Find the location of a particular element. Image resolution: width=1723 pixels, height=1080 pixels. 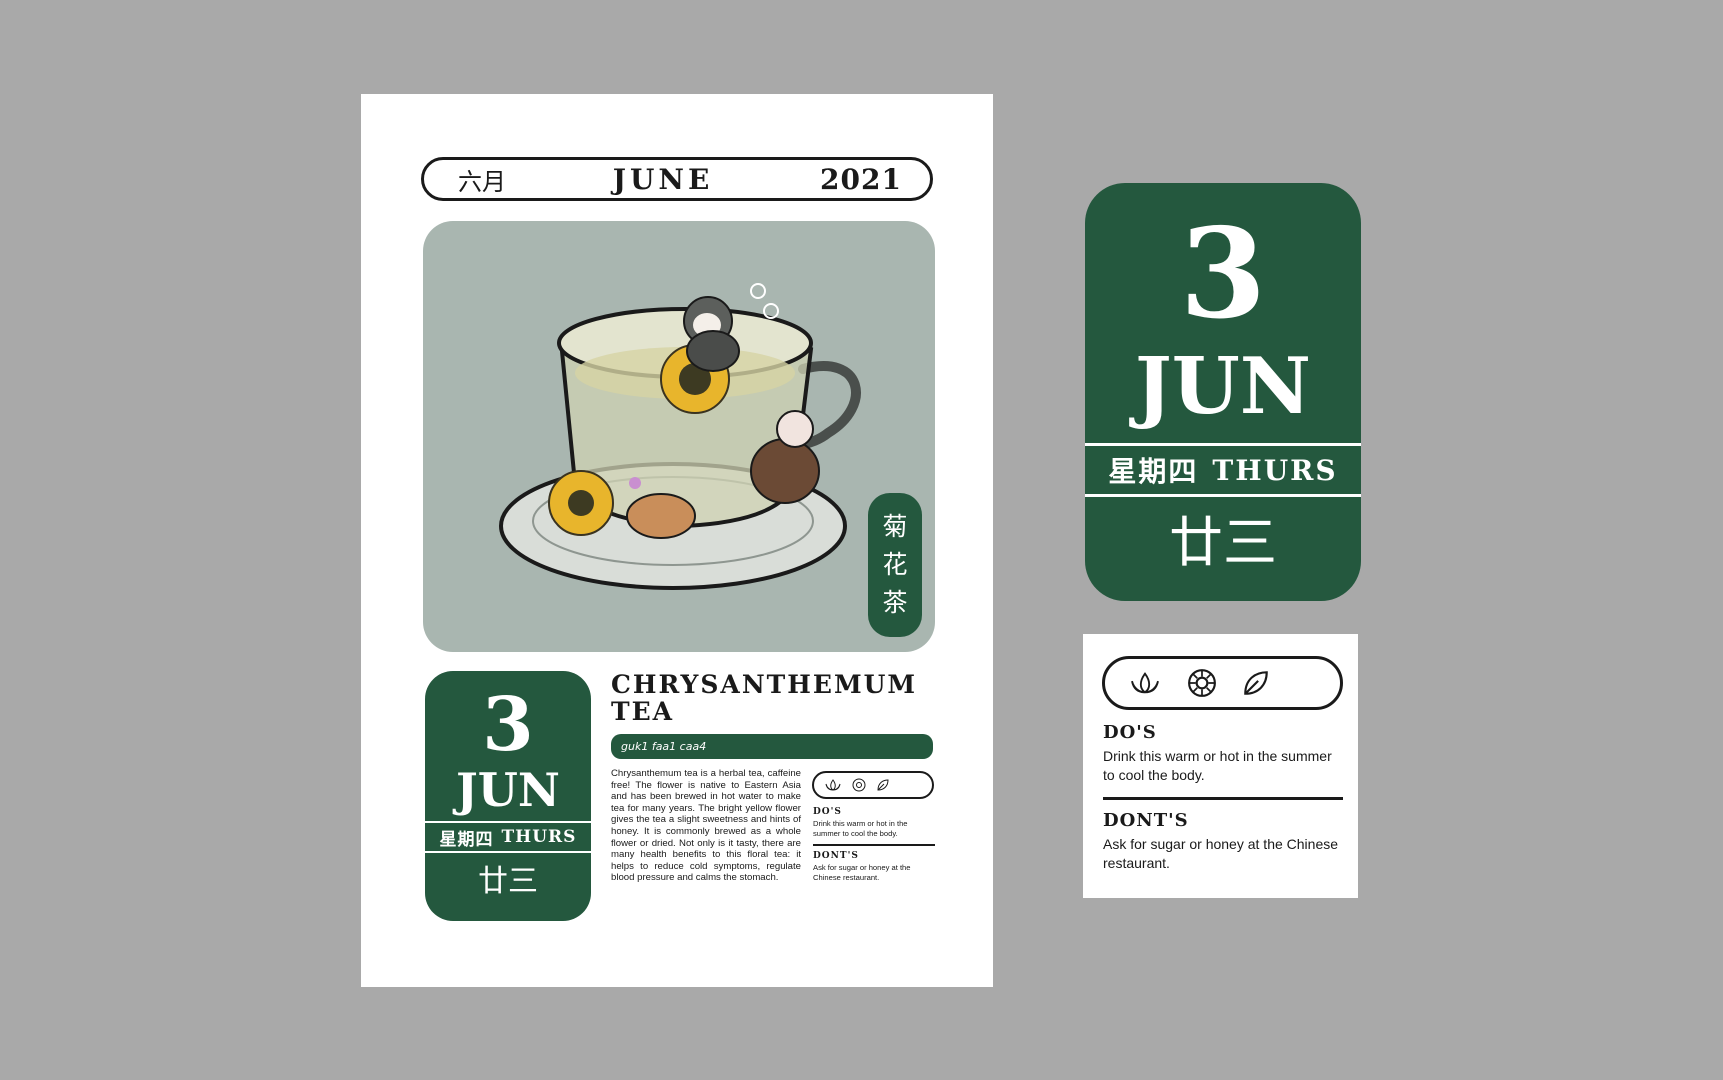

tea-title-line1: CHRYSANTHEMUM is located at coordinates (764, 684).